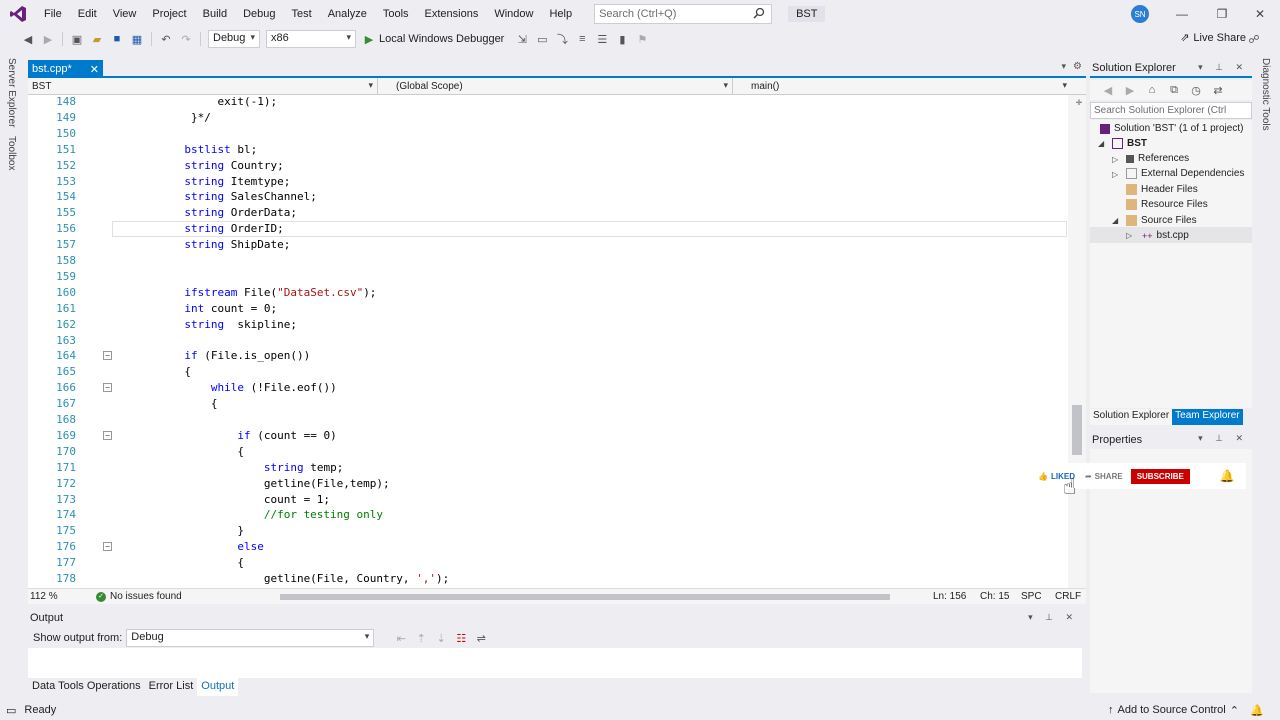 The height and width of the screenshot is (720, 1280). Describe the element at coordinates (1161, 220) in the screenshot. I see `tree-item-source-files: Source Files` at that location.